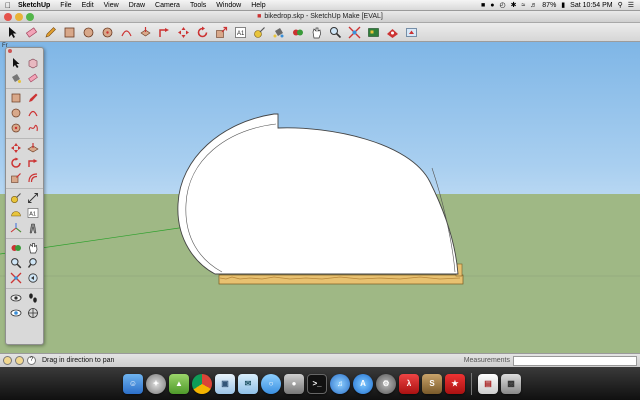 Image resolution: width=640 pixels, height=400 pixels. Describe the element at coordinates (225, 383) in the screenshot. I see `preview-icon: ▣` at that location.